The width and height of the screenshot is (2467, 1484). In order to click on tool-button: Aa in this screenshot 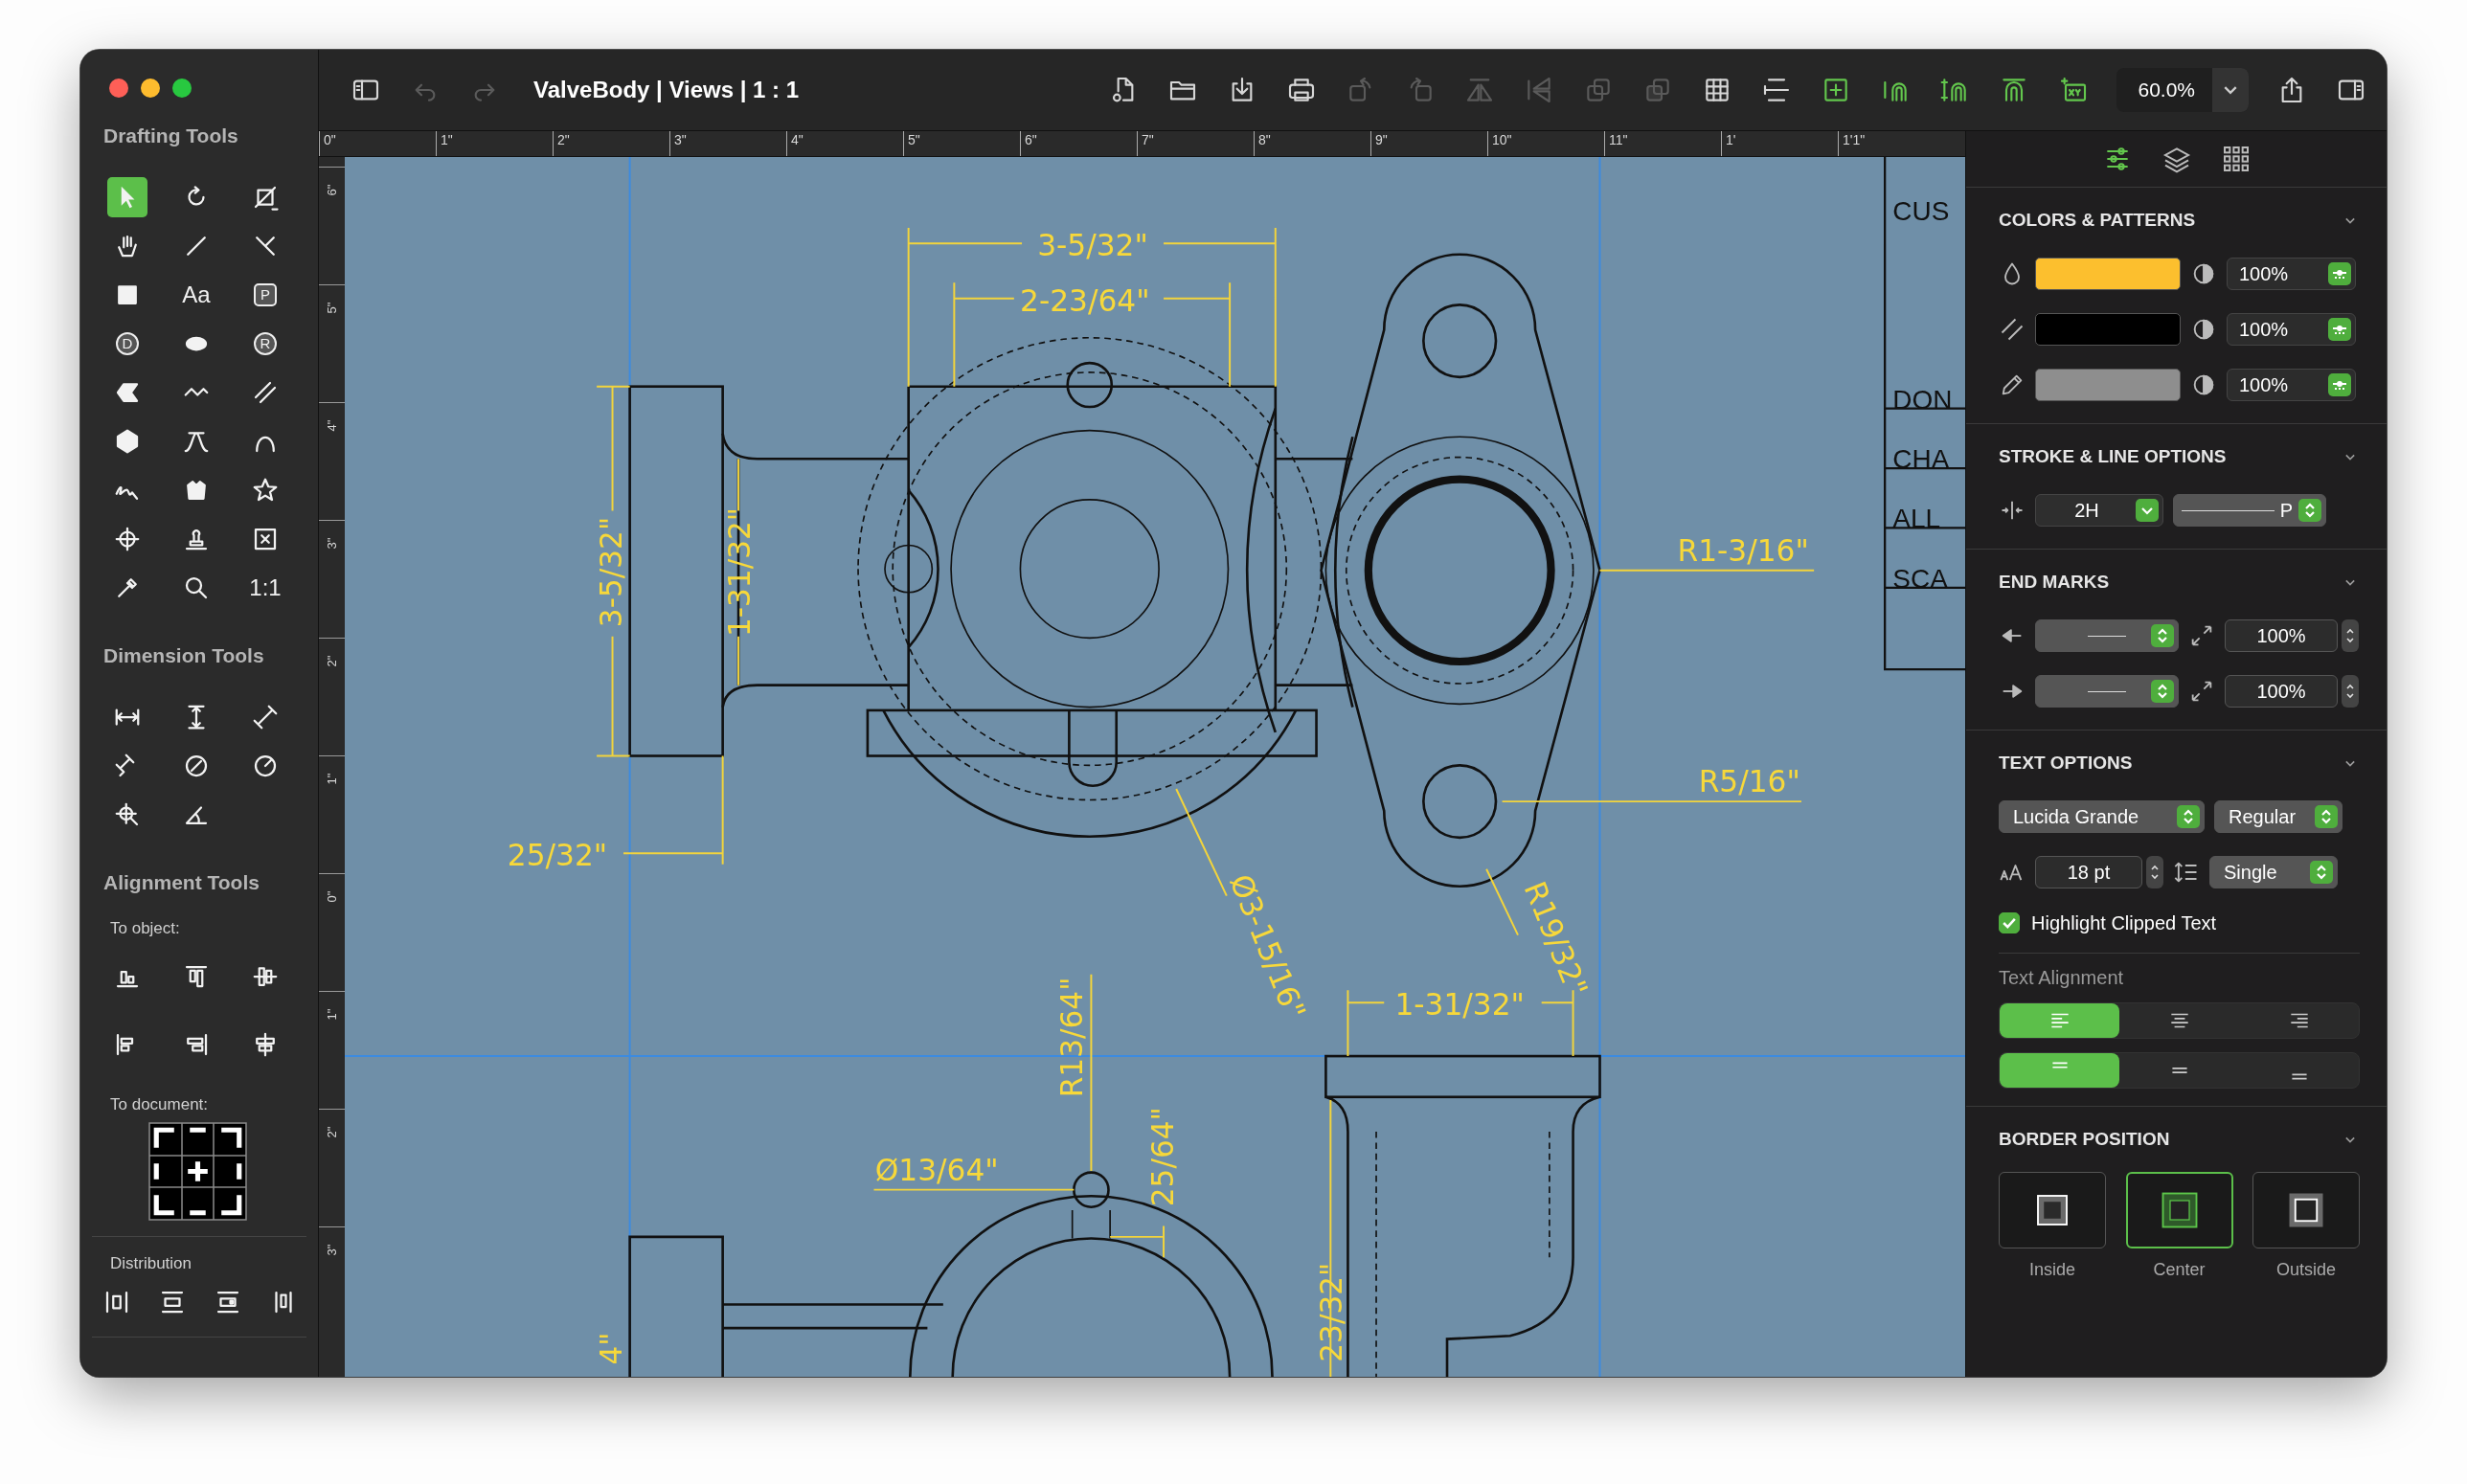, I will do `click(196, 294)`.